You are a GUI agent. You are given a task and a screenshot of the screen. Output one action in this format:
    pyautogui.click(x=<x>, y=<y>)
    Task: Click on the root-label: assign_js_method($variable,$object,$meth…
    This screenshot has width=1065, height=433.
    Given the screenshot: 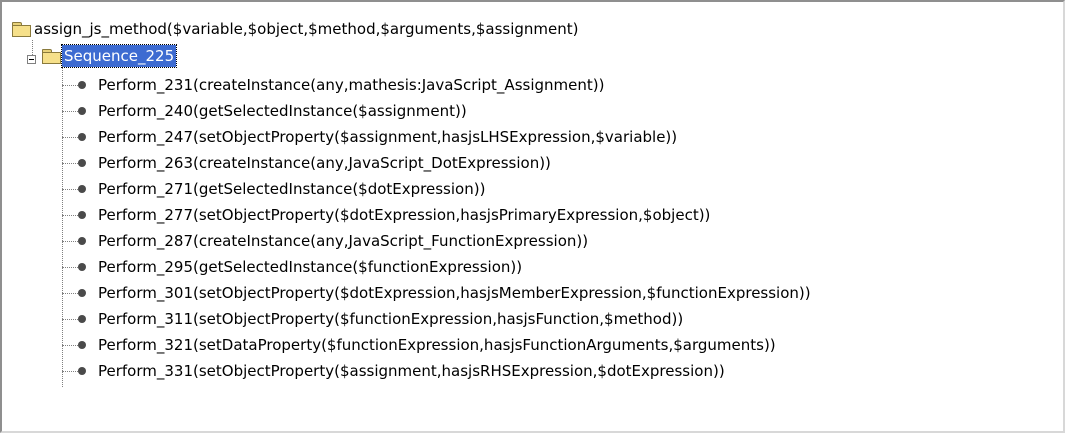 What is the action you would take?
    pyautogui.click(x=306, y=29)
    